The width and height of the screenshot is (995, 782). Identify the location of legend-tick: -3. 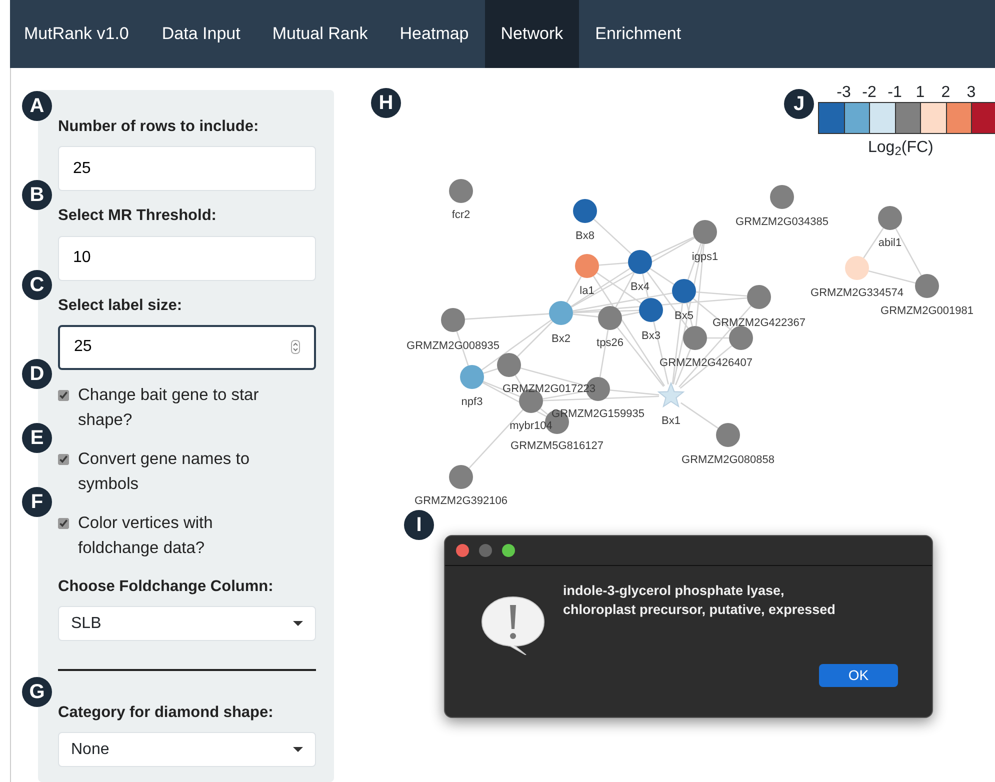
(844, 93).